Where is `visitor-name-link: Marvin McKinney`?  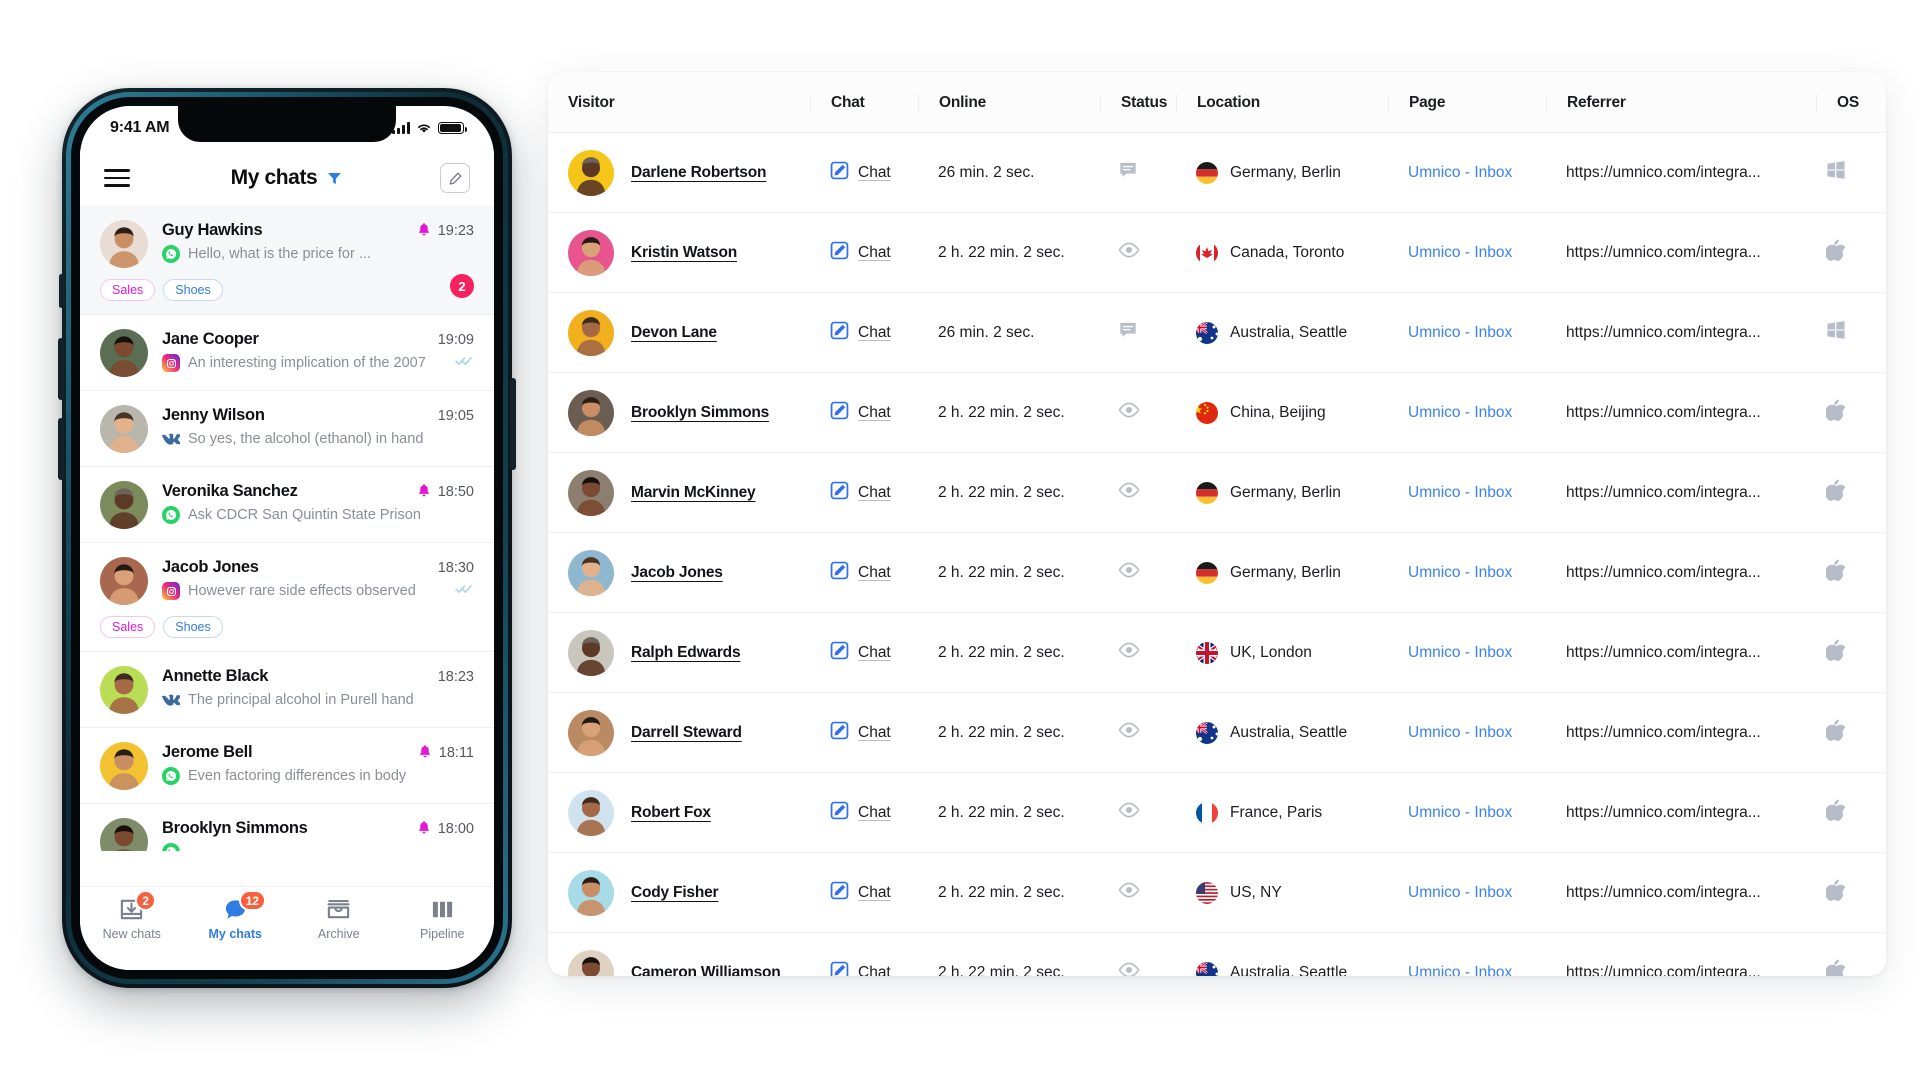
visitor-name-link: Marvin McKinney is located at coordinates (693, 493).